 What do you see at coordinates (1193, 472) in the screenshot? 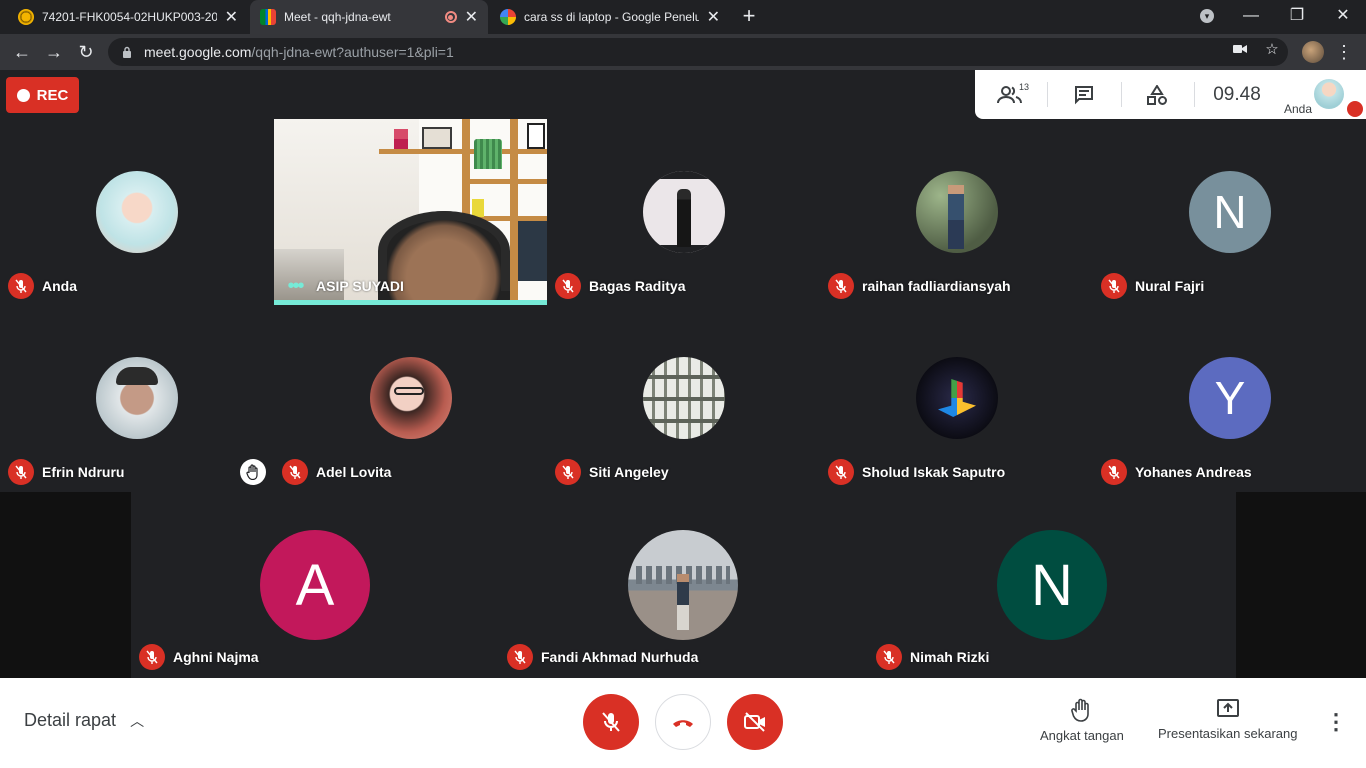
I see `participant-name: Yohanes Andreas` at bounding box center [1193, 472].